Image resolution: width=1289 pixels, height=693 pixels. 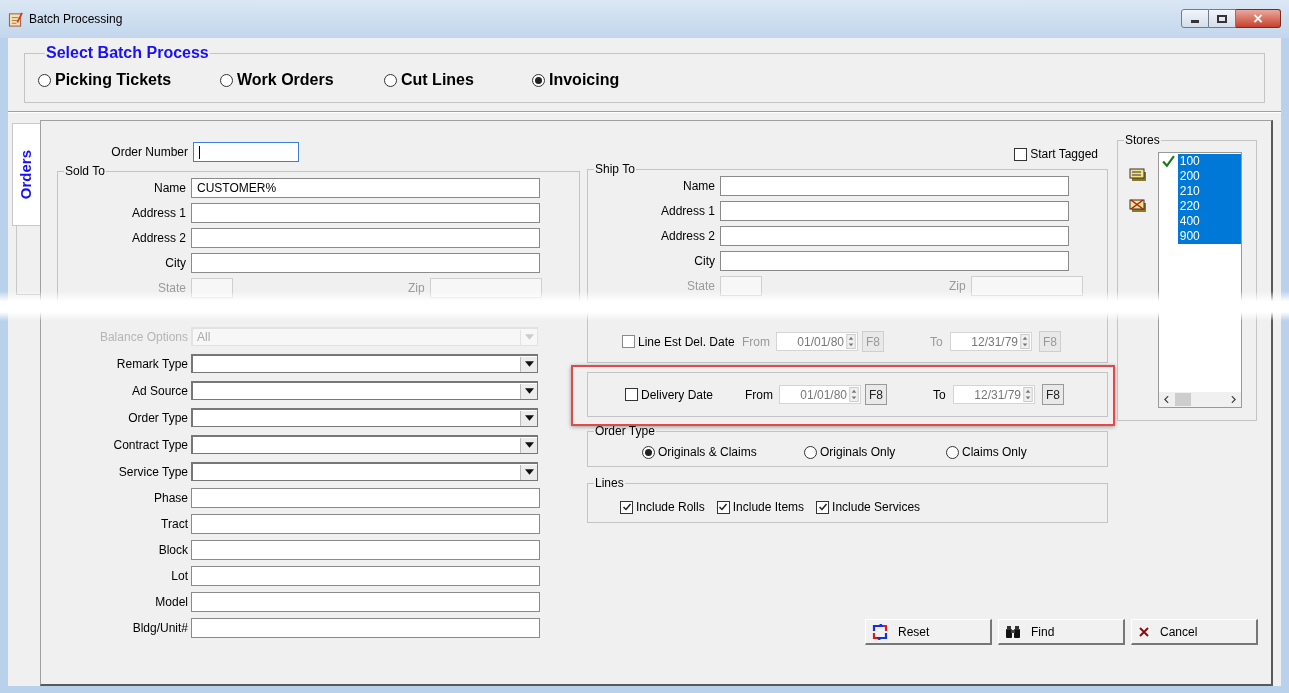 What do you see at coordinates (1194, 632) in the screenshot?
I see `action-button: Cancel` at bounding box center [1194, 632].